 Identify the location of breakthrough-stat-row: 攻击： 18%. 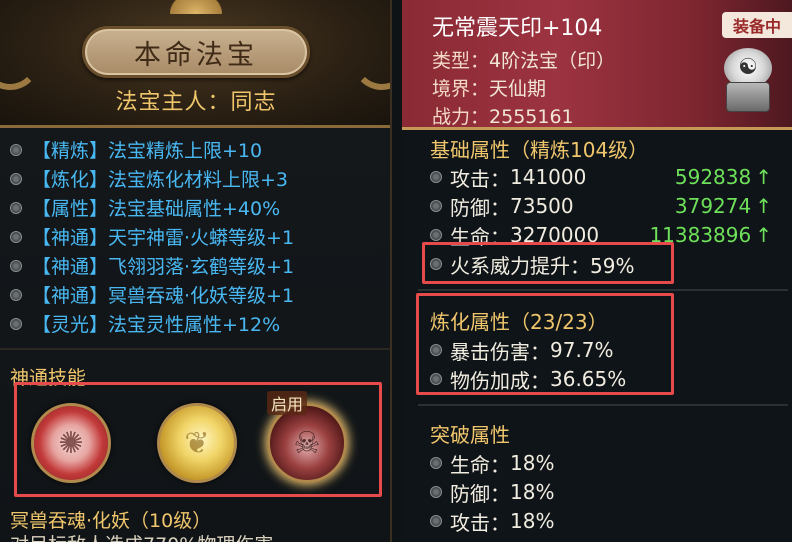
(606, 521).